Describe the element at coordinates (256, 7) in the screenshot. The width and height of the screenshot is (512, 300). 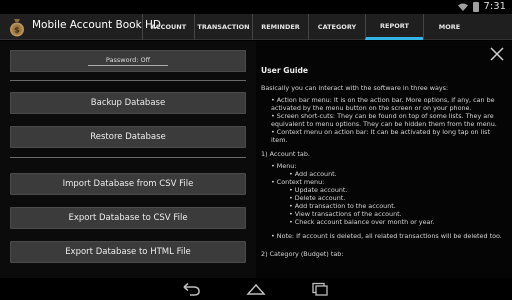
I see `status-bar: 7:31` at that location.